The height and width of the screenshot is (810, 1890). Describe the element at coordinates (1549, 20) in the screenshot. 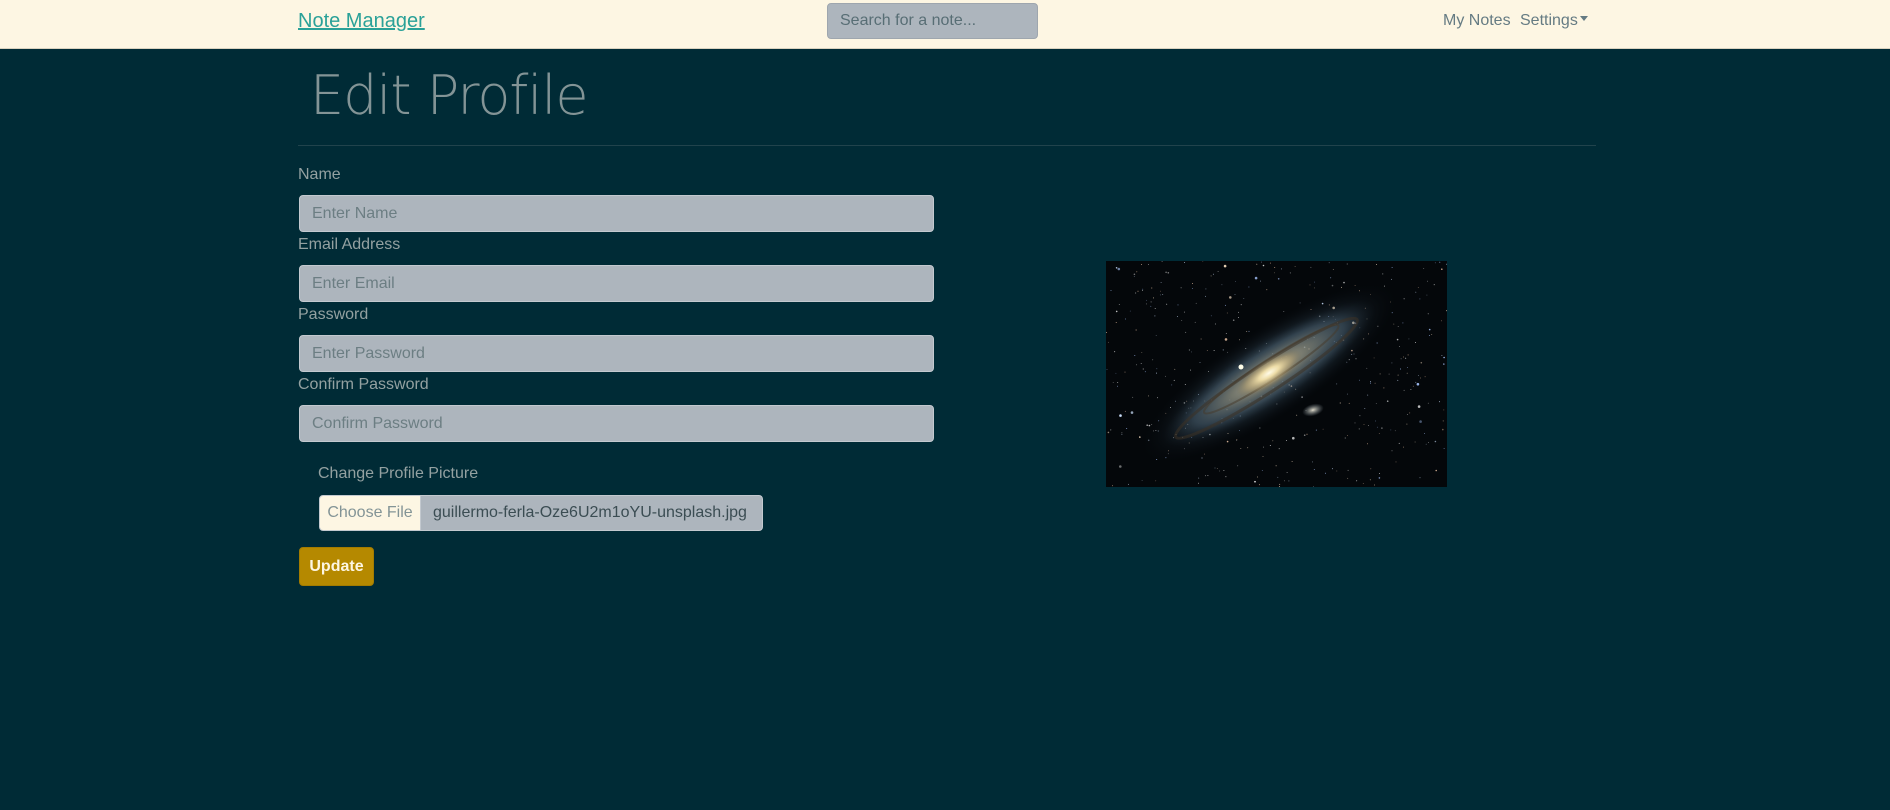

I see `settings-label: Settings` at that location.